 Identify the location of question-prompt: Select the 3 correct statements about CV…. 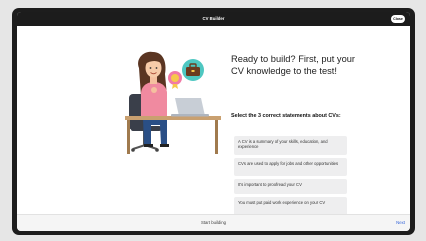
(286, 116).